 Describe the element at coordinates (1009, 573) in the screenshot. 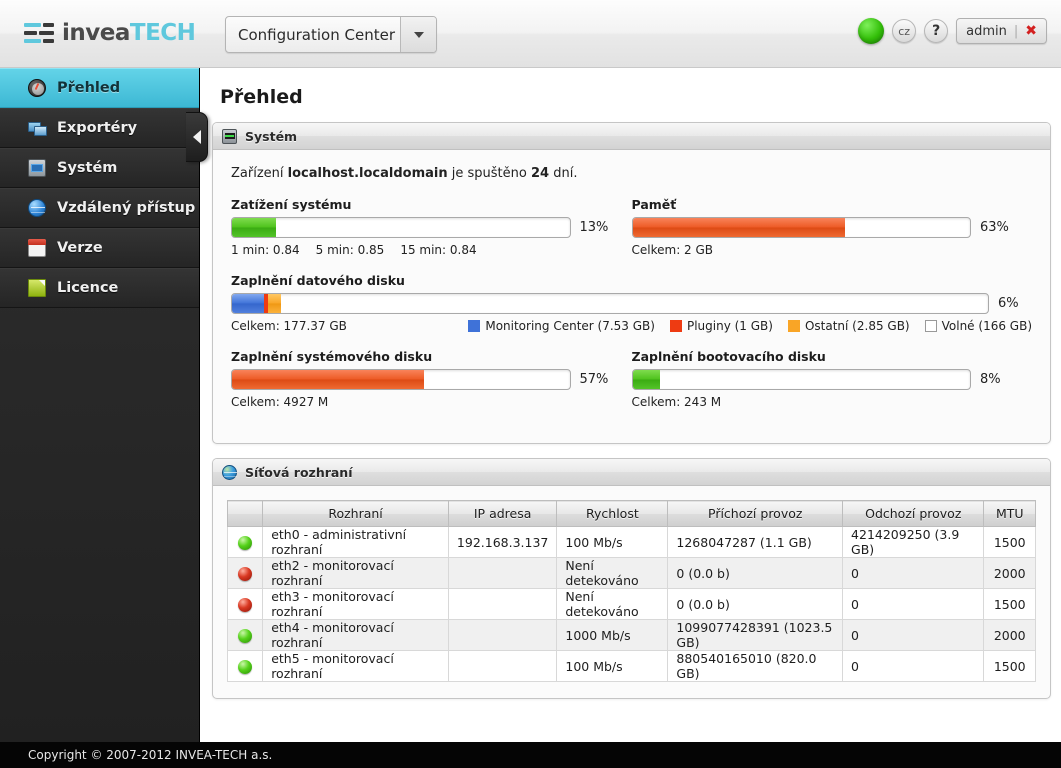

I see `cell-mtu: 2000` at that location.